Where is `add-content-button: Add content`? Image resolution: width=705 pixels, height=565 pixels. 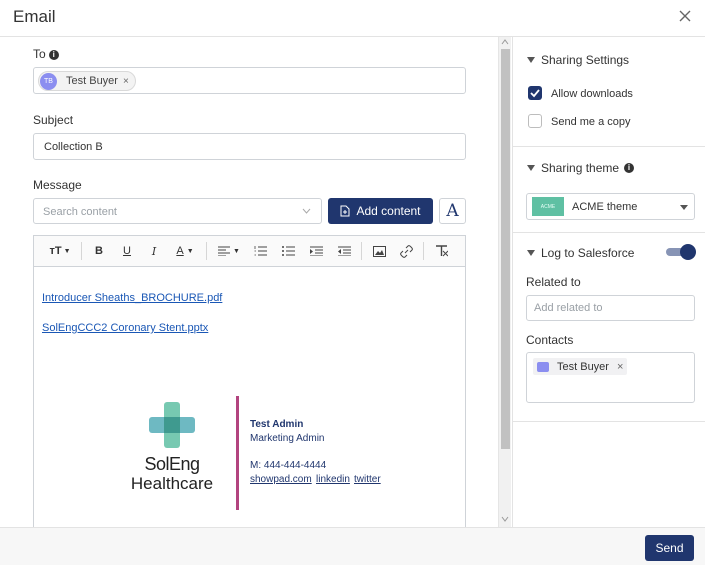 add-content-button: Add content is located at coordinates (380, 211).